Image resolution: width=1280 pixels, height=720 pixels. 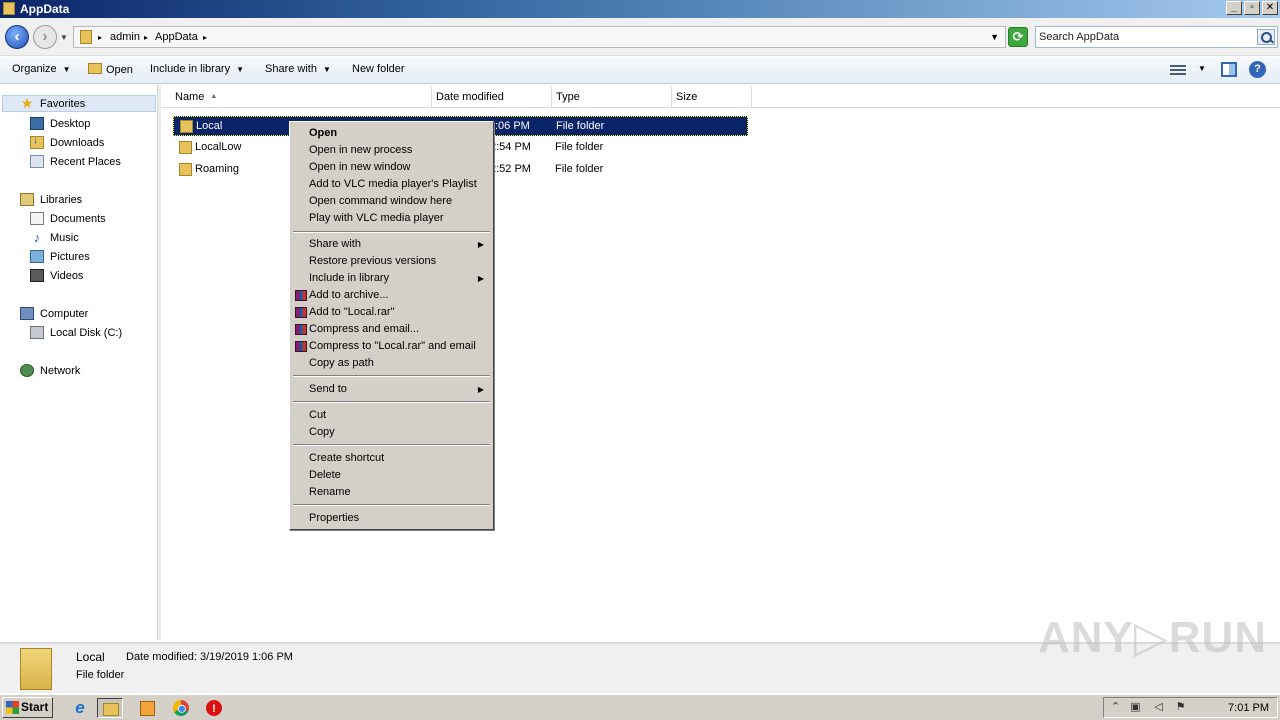 What do you see at coordinates (75, 161) in the screenshot?
I see `nav-recent-places: Recent Places` at bounding box center [75, 161].